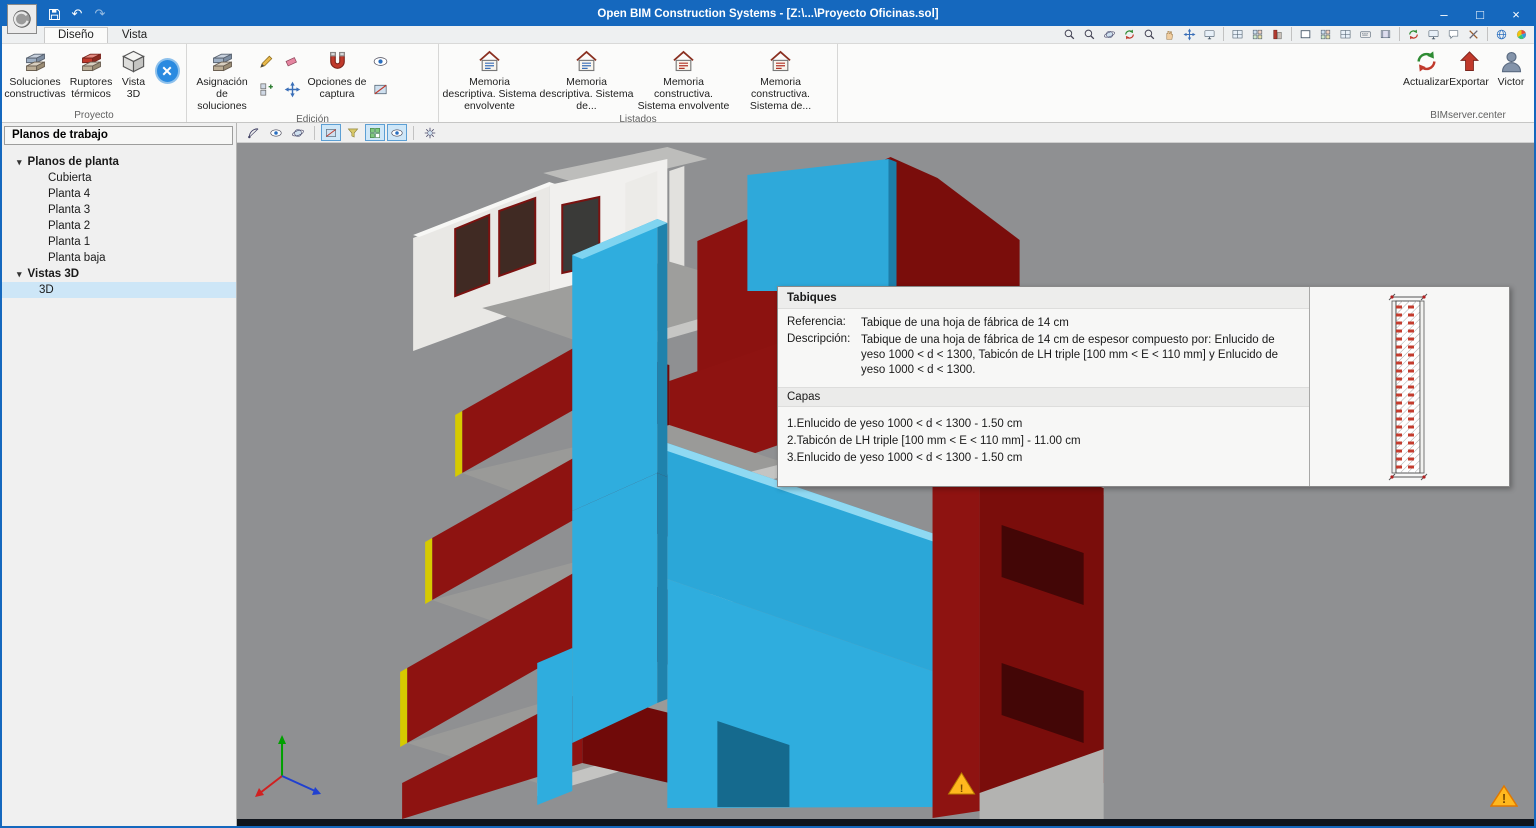  Describe the element at coordinates (397, 132) in the screenshot. I see `hide-elements-toggle` at that location.